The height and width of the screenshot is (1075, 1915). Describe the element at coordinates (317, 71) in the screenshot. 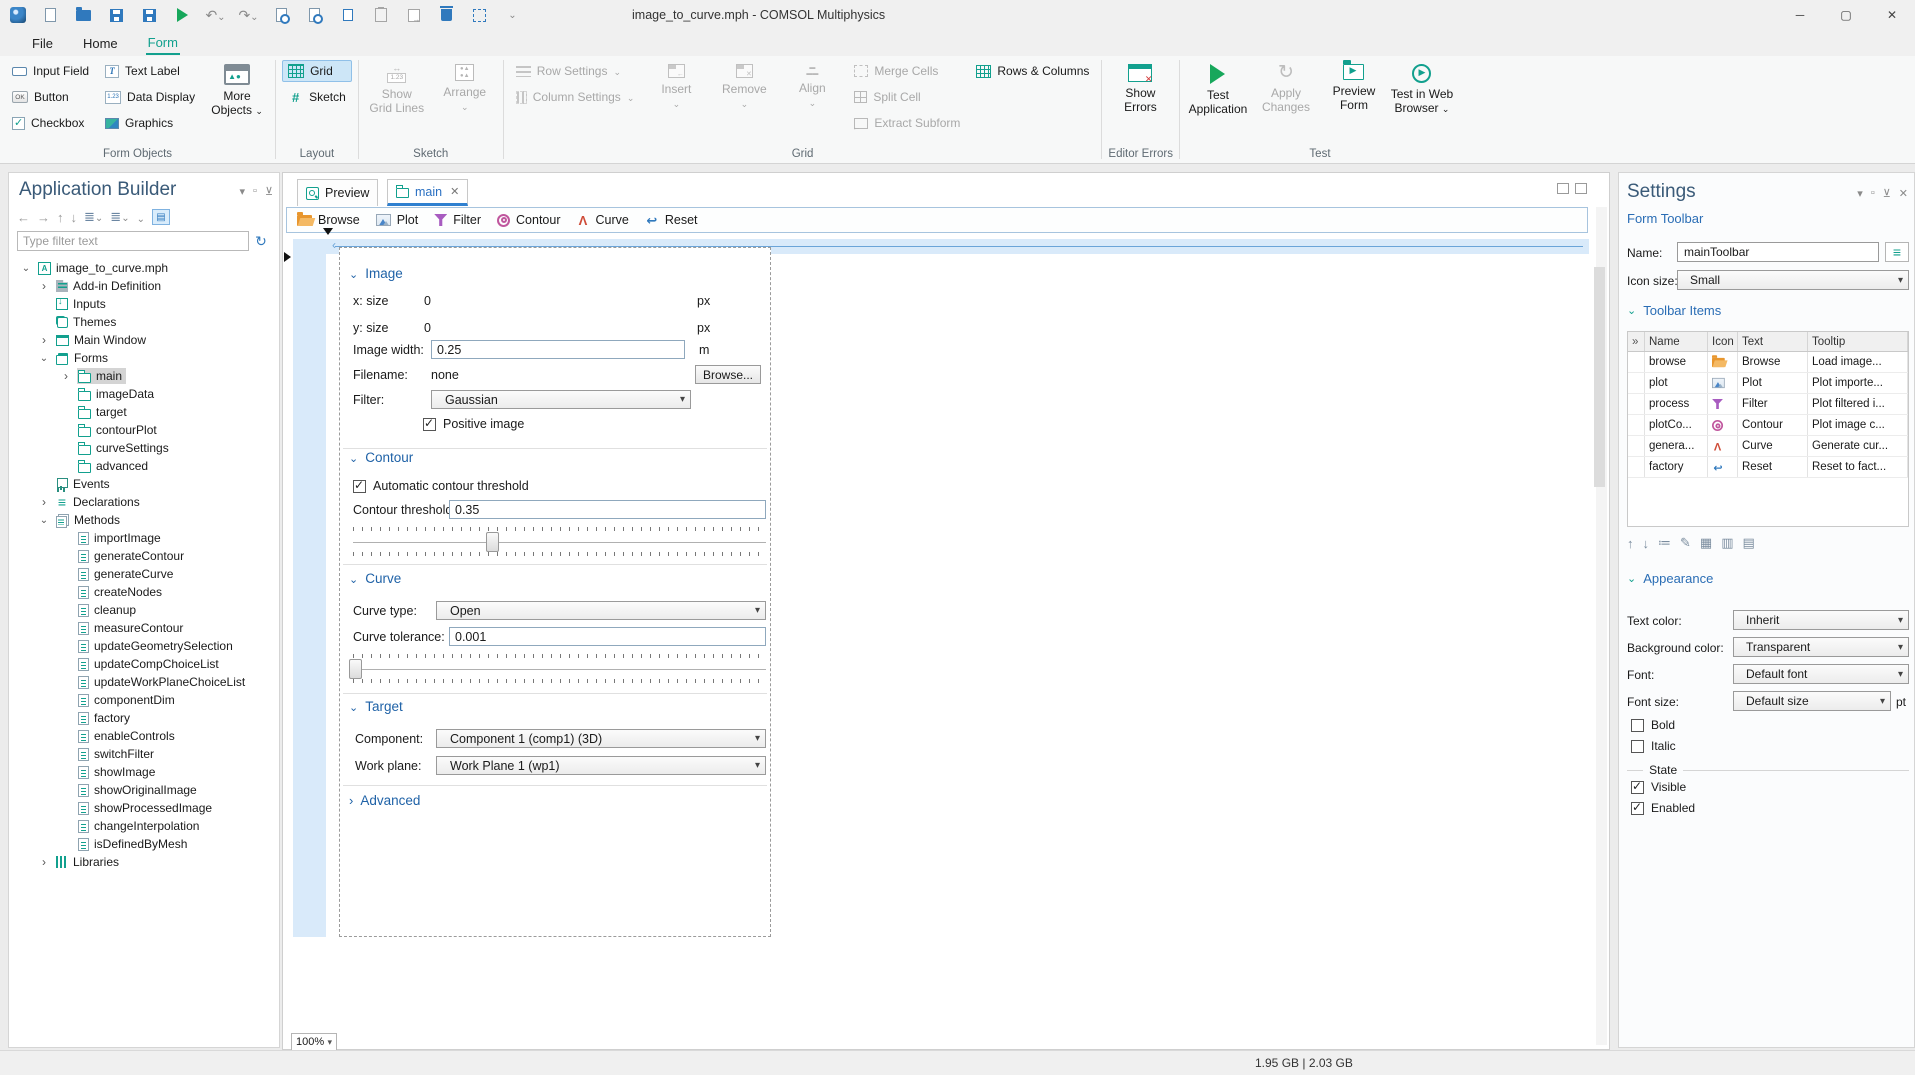

I see `grid-layout-button: Grid` at that location.